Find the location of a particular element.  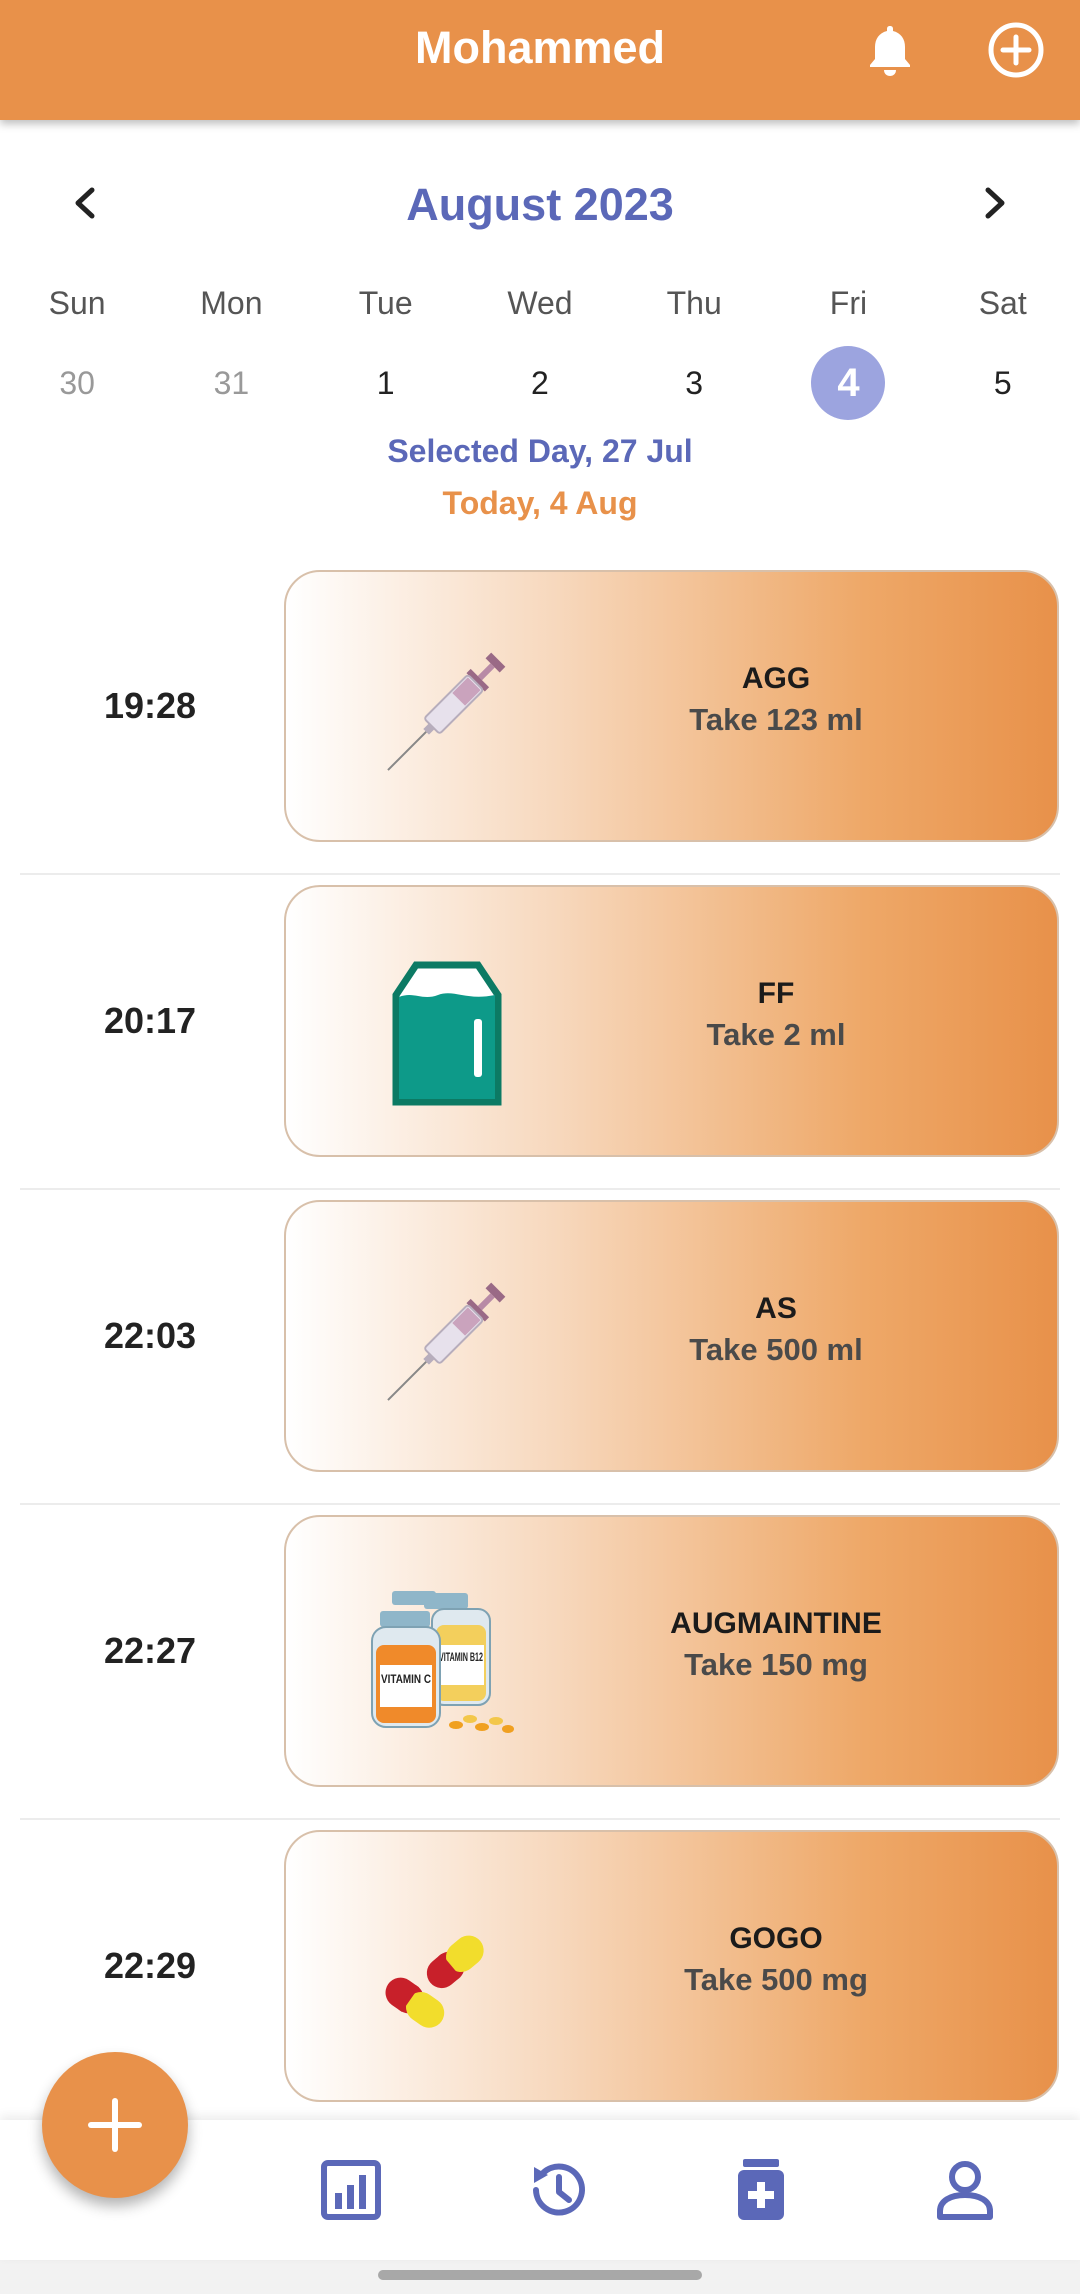

medication-card: FF Take 2 ml is located at coordinates (671, 1021).